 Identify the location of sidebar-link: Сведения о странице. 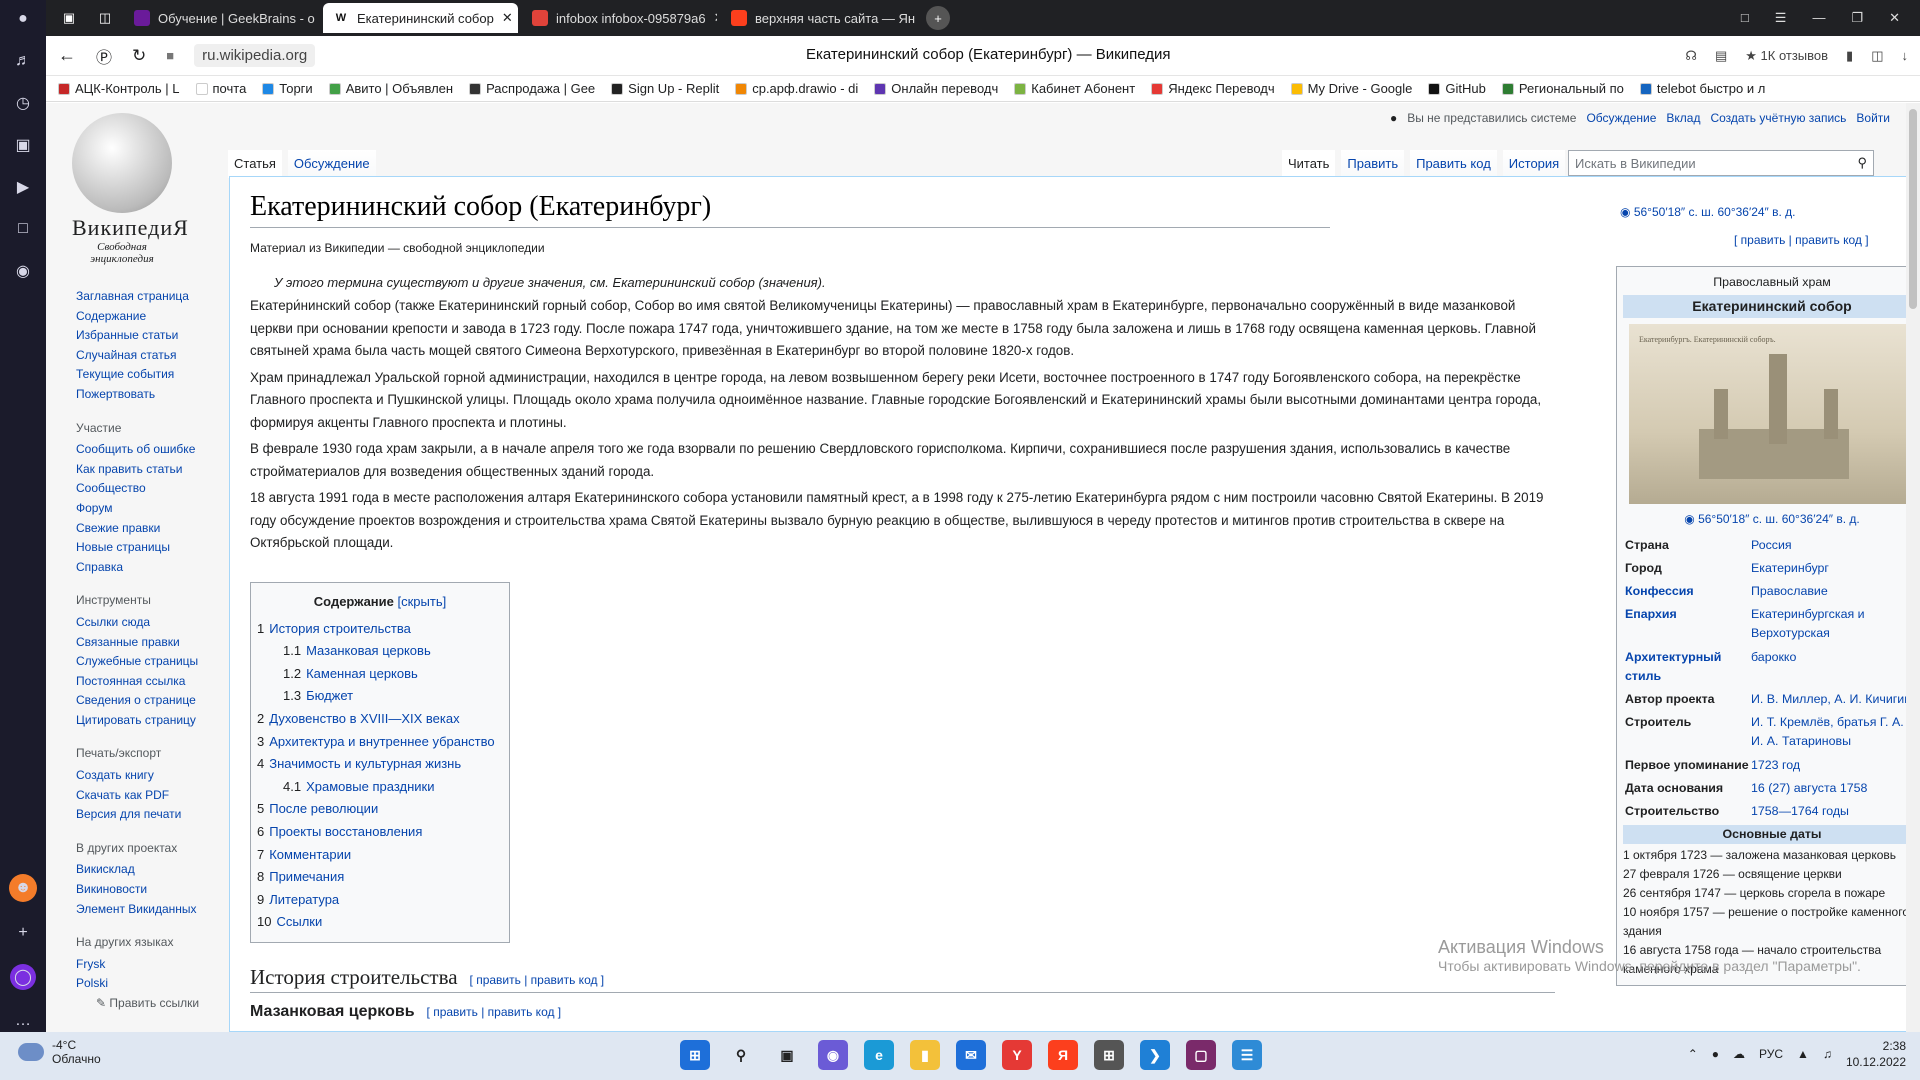
(146, 701).